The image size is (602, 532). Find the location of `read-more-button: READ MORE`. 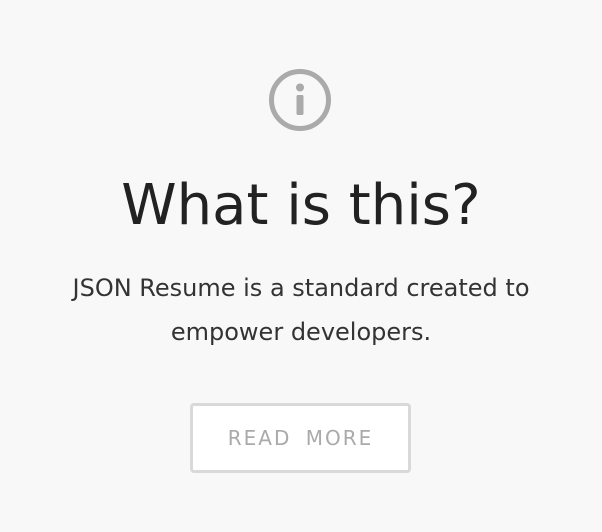

read-more-button: READ MORE is located at coordinates (300, 438).